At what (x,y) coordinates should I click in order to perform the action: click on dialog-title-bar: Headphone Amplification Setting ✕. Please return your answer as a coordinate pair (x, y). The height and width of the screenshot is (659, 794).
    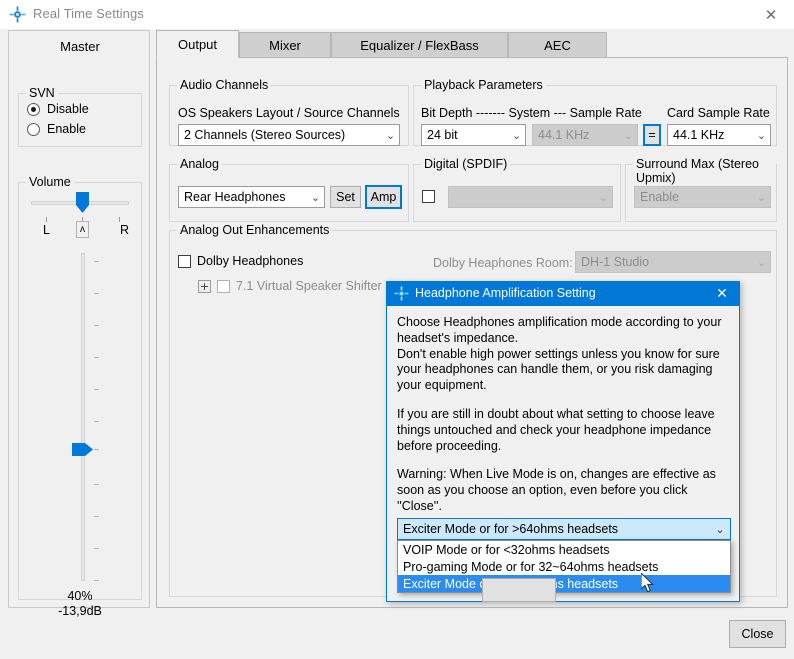
    Looking at the image, I should click on (563, 294).